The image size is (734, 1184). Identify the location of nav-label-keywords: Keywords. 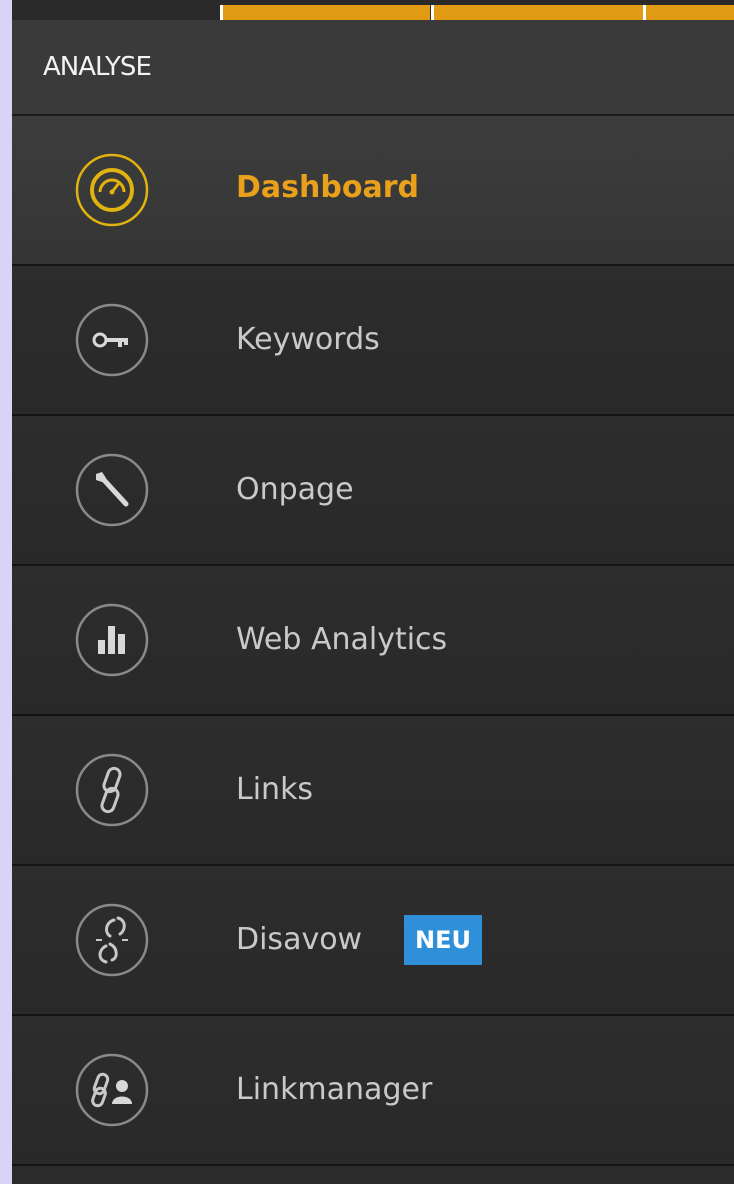
(308, 339).